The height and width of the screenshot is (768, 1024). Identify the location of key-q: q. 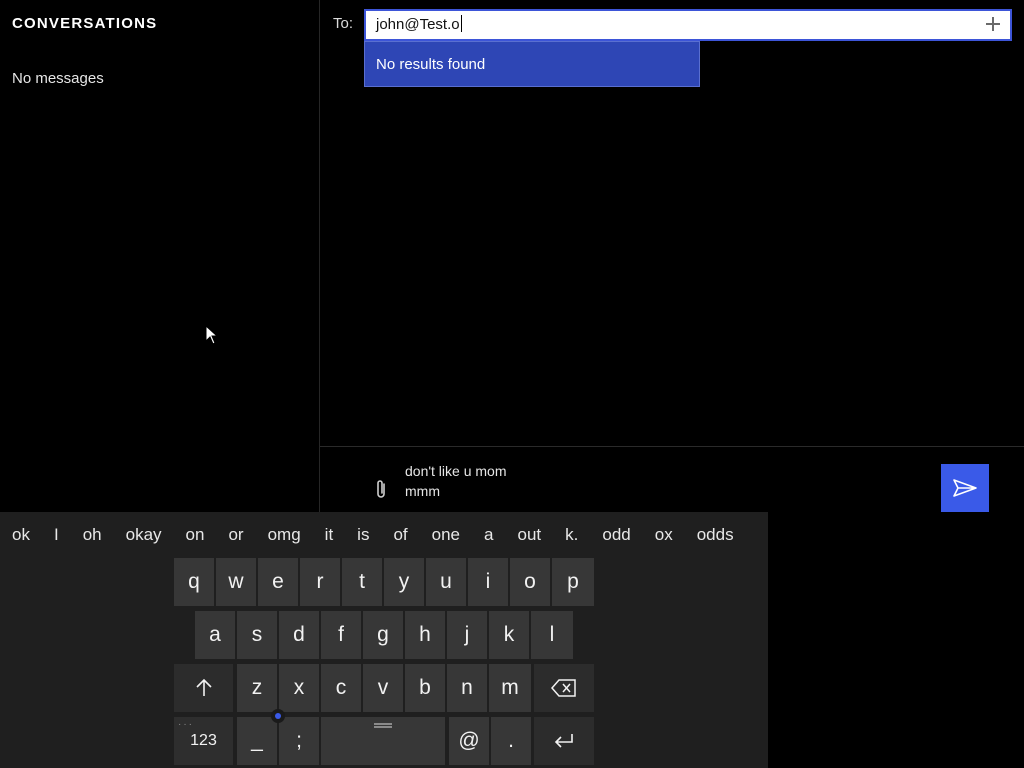
(194, 582).